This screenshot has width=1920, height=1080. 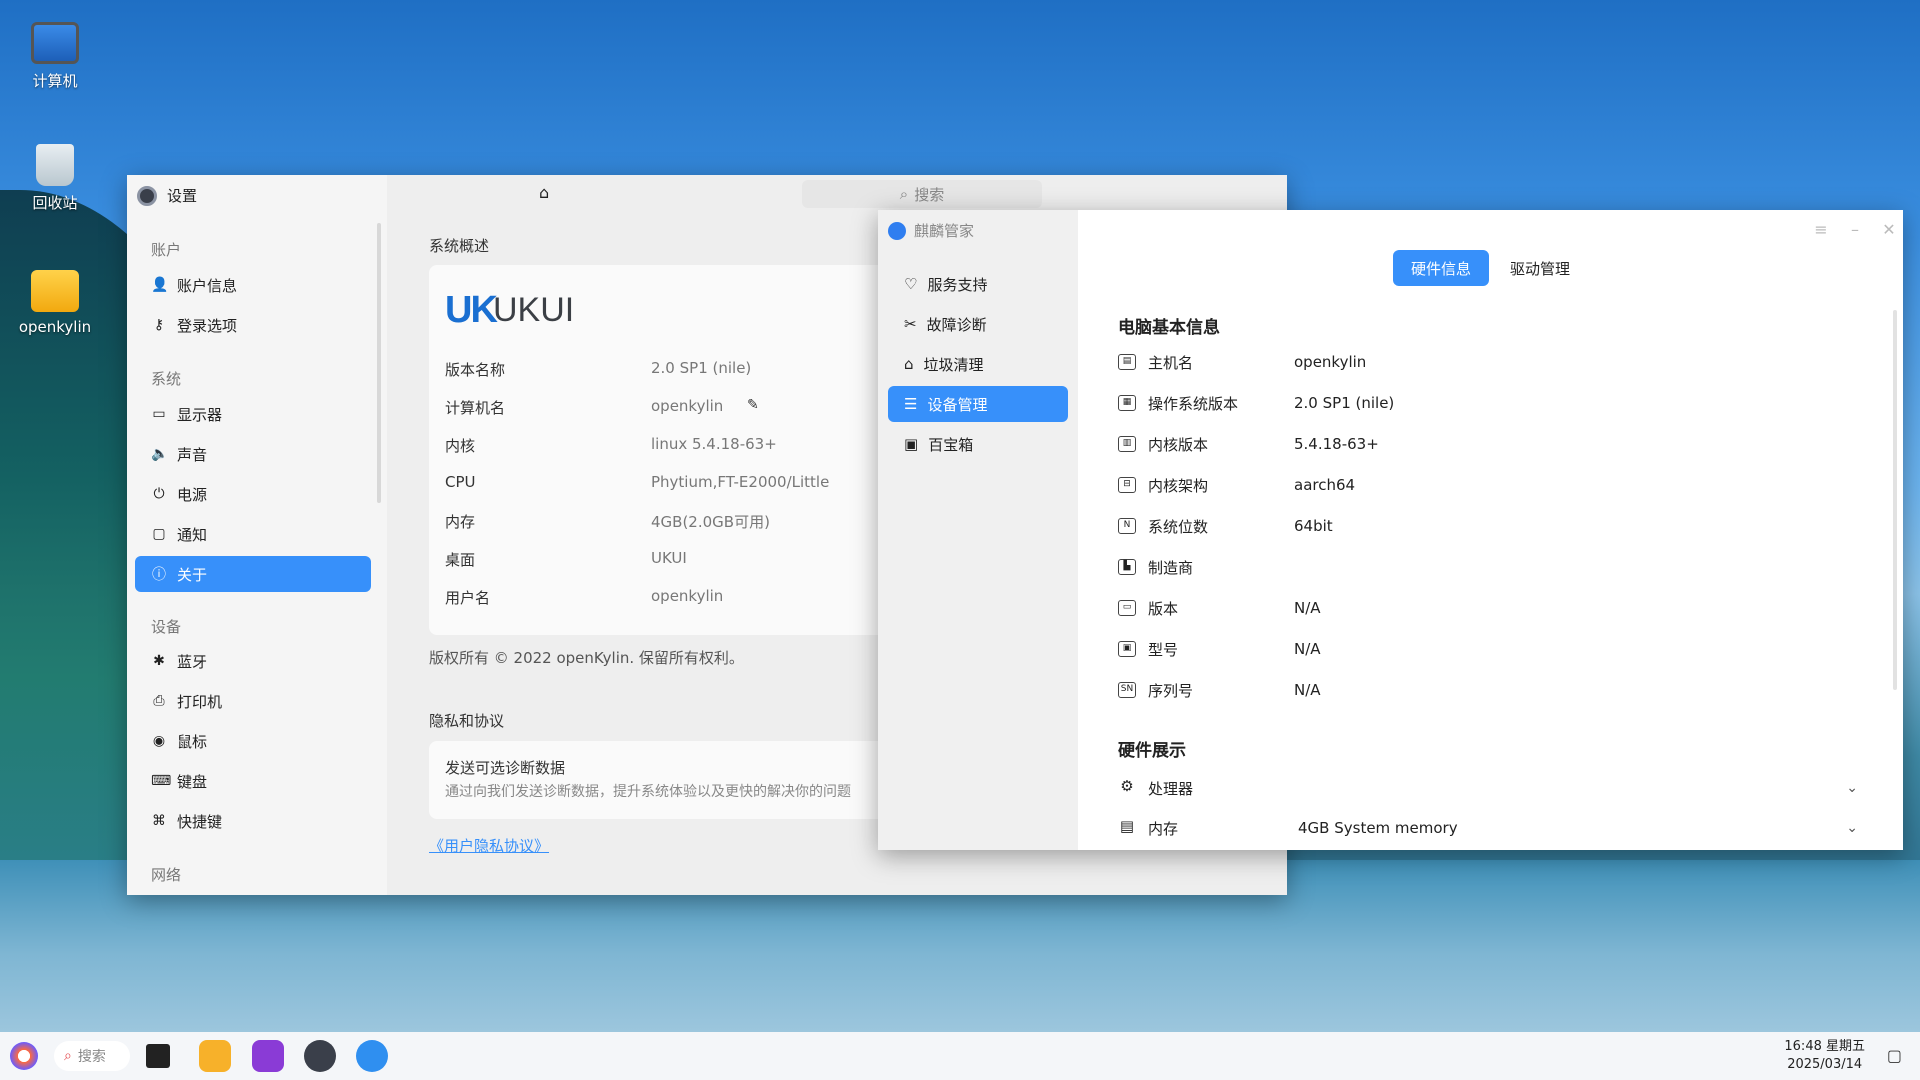 What do you see at coordinates (911, 284) in the screenshot?
I see `heart-icon: ♡` at bounding box center [911, 284].